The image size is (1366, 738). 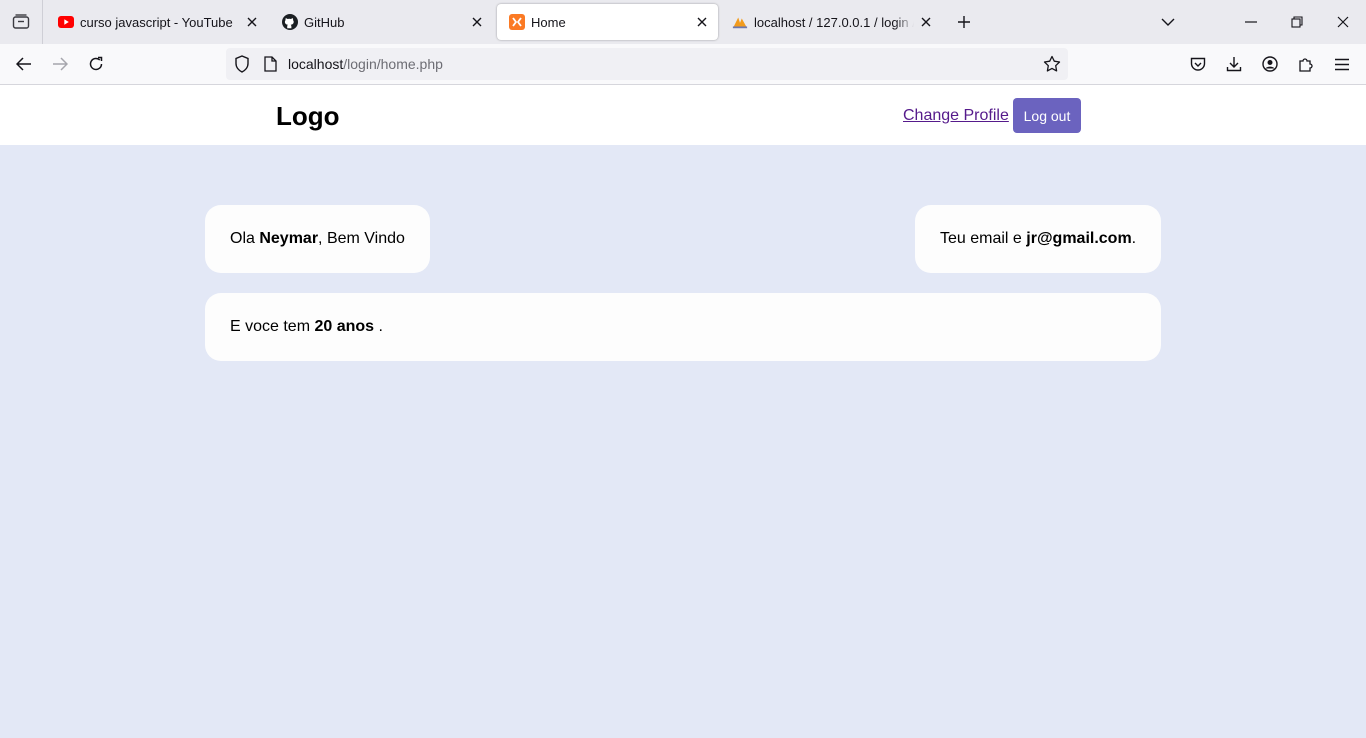 I want to click on user-age: 20 anos, so click(x=344, y=326).